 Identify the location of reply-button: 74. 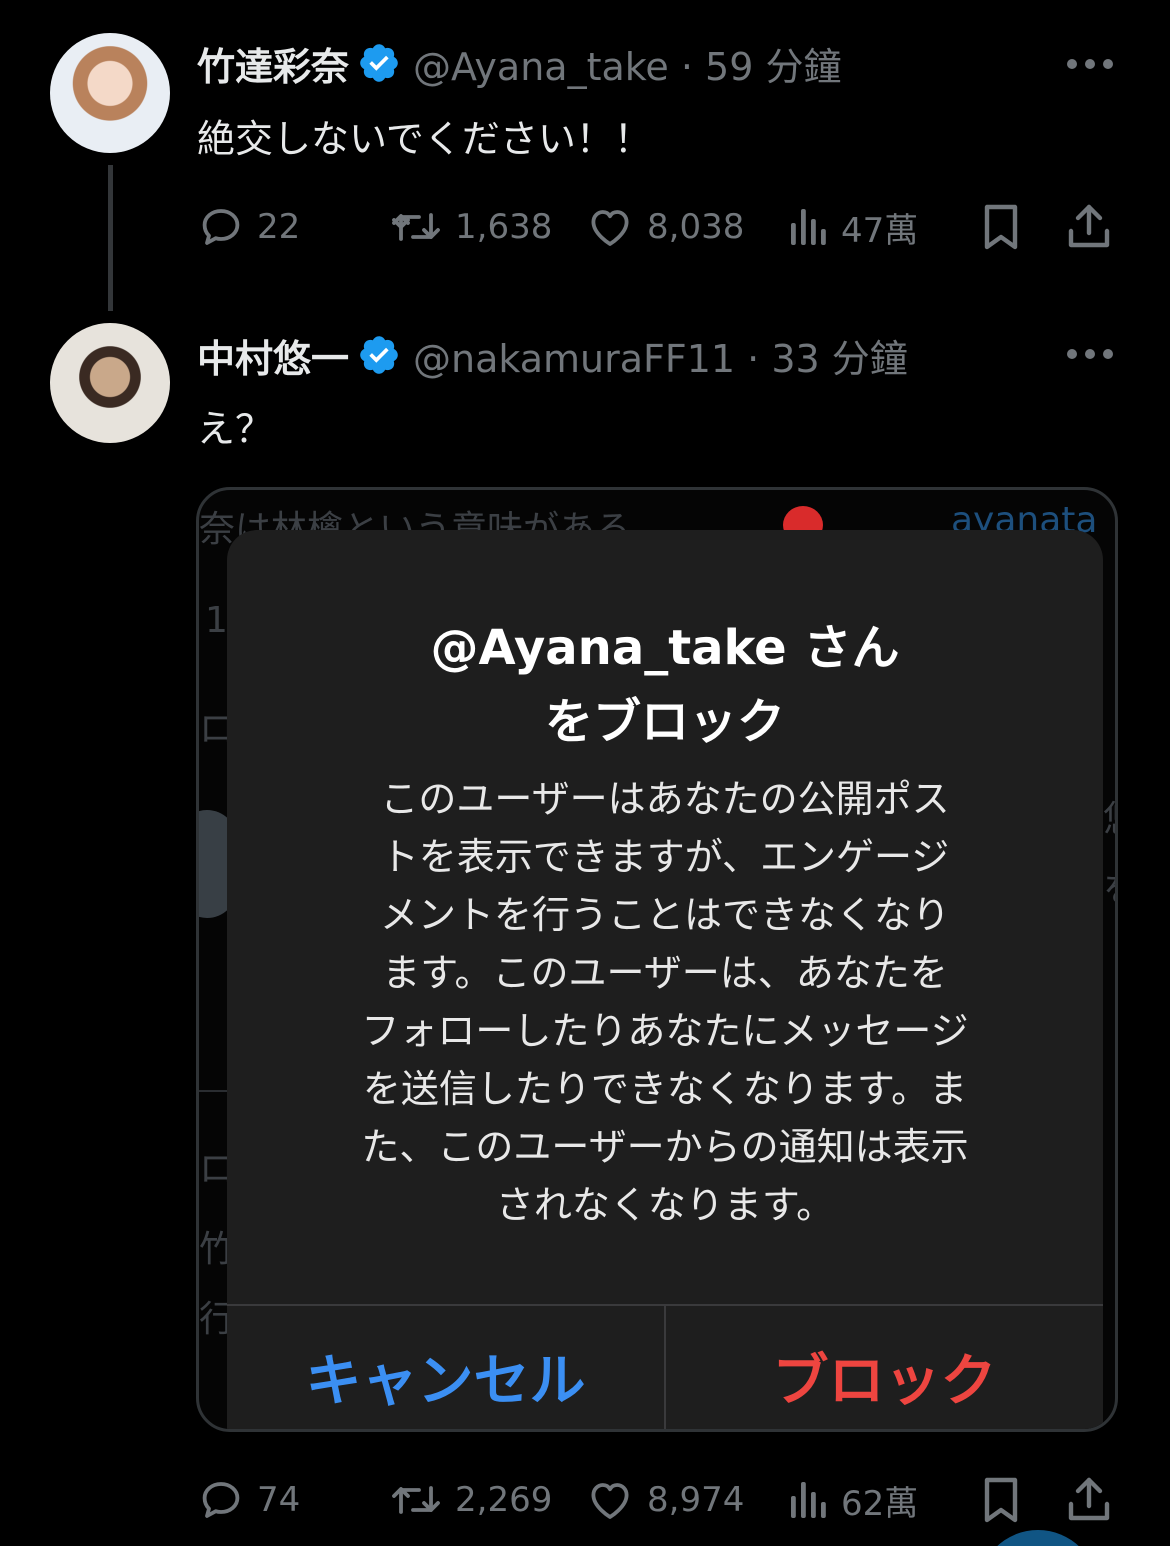
(248, 1500).